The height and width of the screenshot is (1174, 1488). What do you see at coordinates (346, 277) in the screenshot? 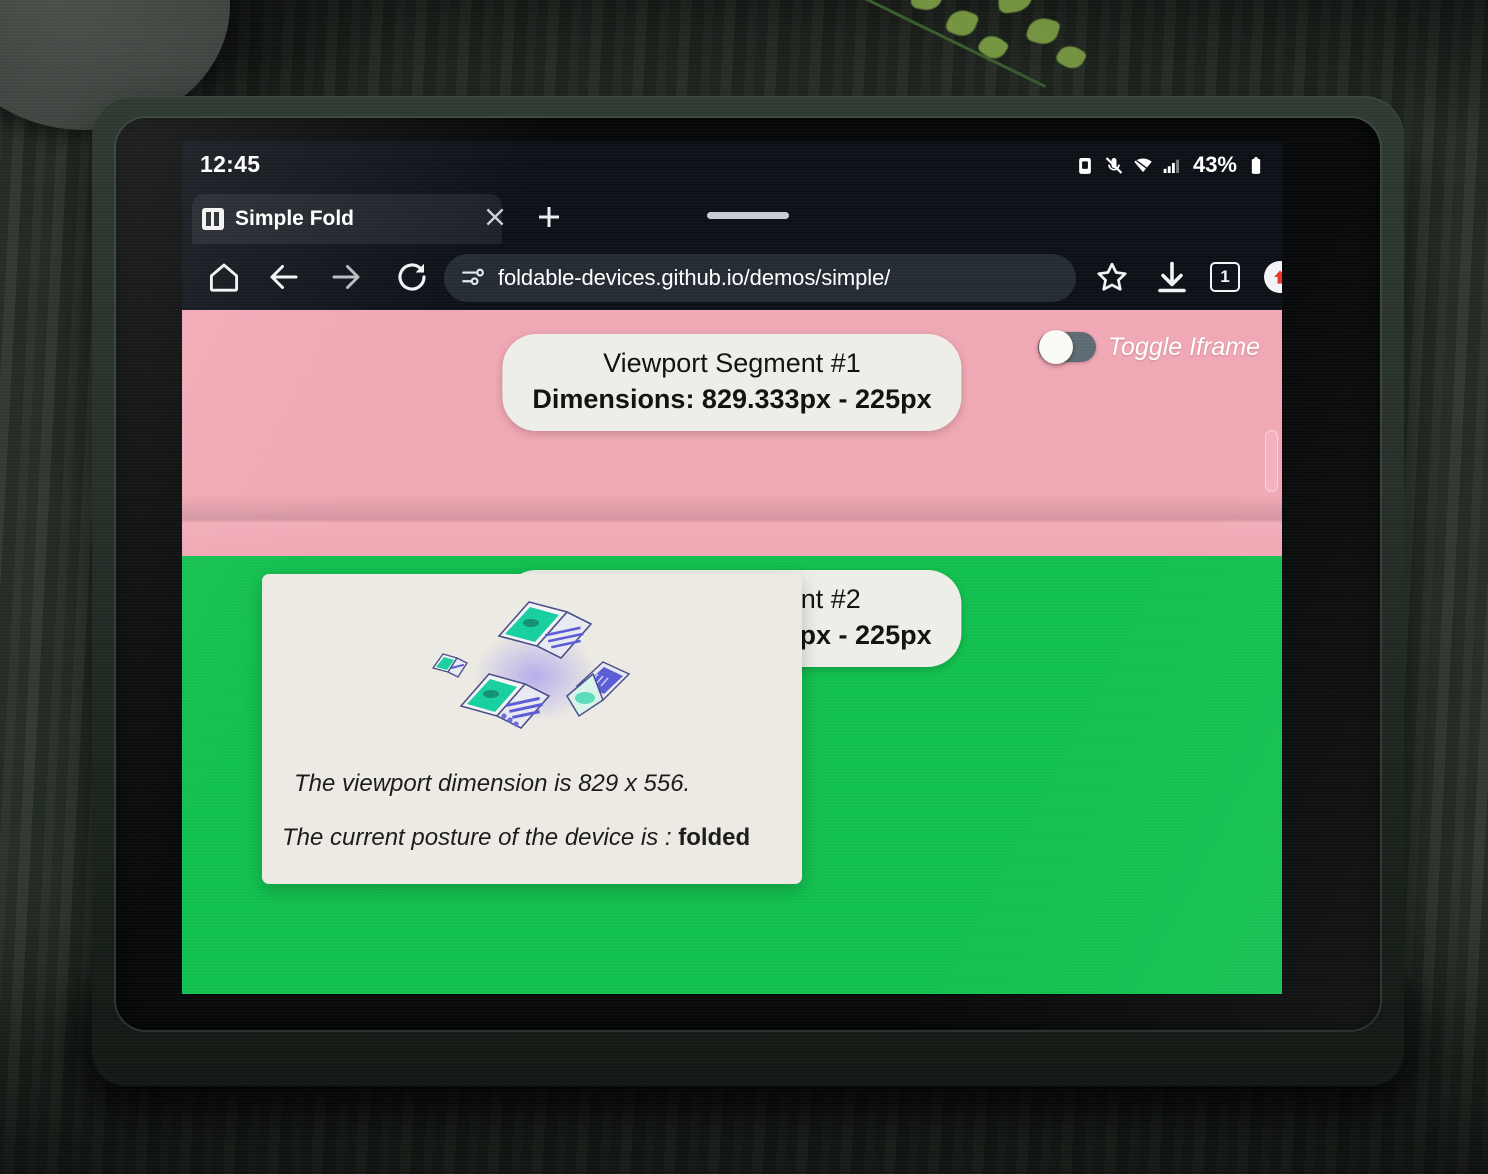
I see `forward-arrow-icon` at bounding box center [346, 277].